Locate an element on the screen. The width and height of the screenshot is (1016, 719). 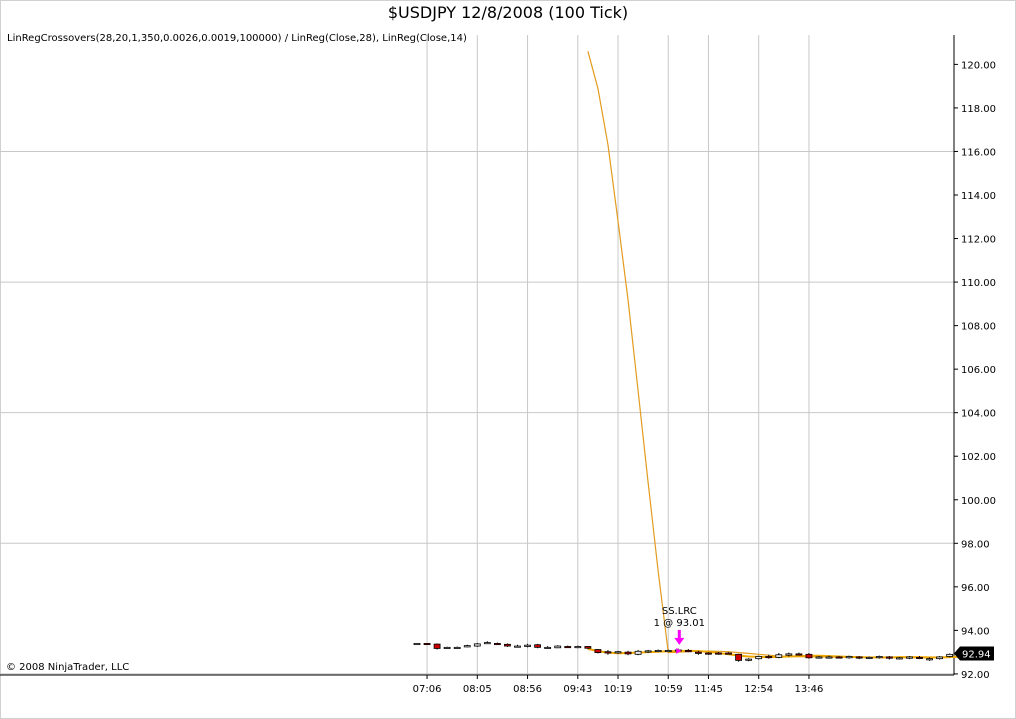
signal-label-fill: 1 @ 93.01 is located at coordinates (679, 623).